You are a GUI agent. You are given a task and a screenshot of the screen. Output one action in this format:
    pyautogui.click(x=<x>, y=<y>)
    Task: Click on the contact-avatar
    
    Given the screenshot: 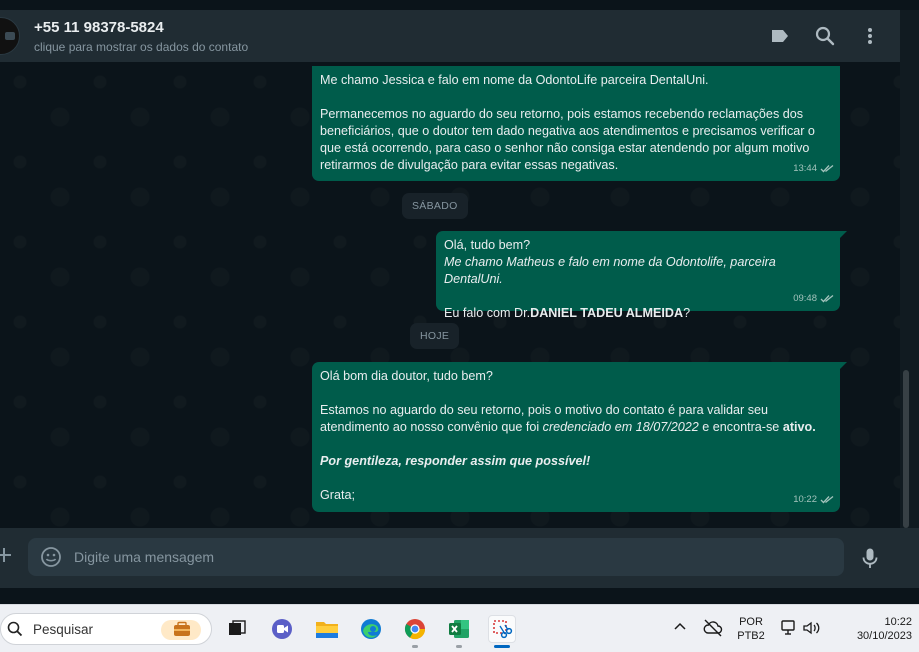 What is the action you would take?
    pyautogui.click(x=10, y=36)
    